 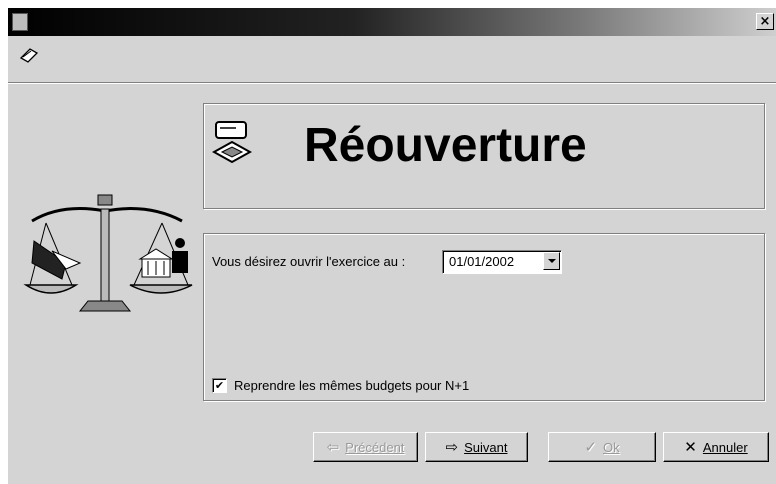 What do you see at coordinates (20, 22) in the screenshot?
I see `app-icon` at bounding box center [20, 22].